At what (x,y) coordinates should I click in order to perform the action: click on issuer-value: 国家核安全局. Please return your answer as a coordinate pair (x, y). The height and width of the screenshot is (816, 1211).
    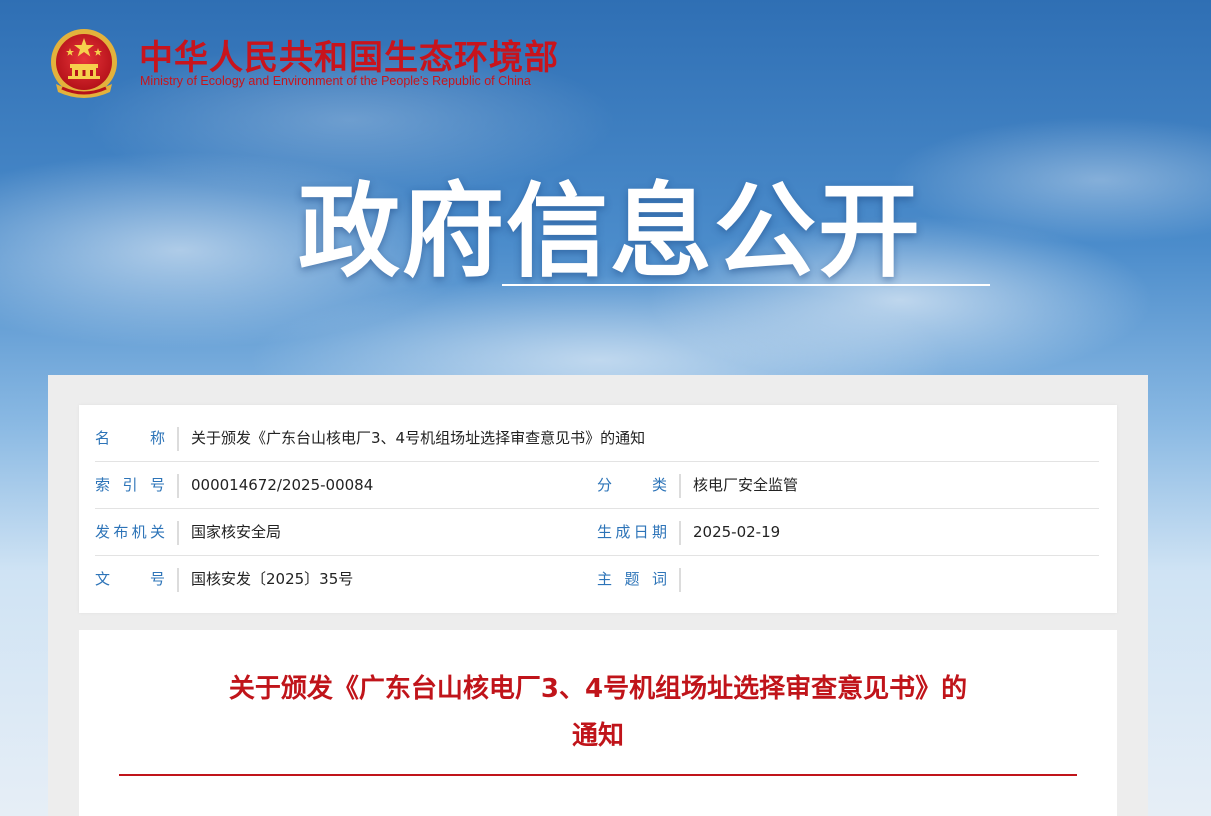
    Looking at the image, I should click on (236, 532).